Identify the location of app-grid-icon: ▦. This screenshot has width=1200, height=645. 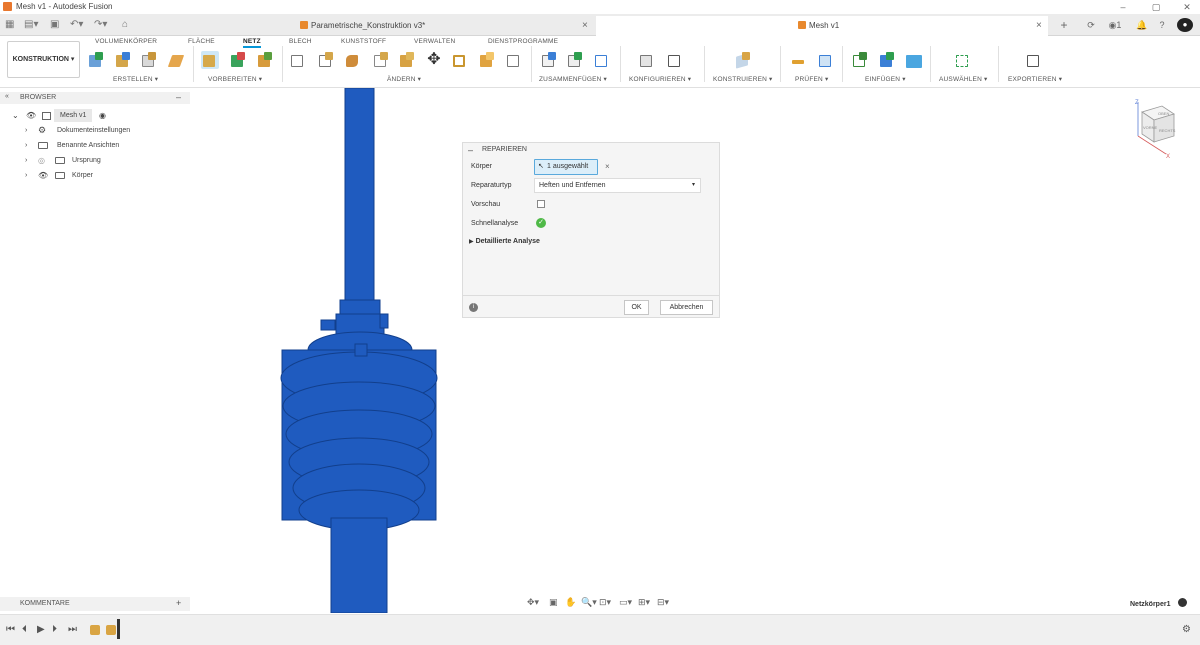
(9, 25).